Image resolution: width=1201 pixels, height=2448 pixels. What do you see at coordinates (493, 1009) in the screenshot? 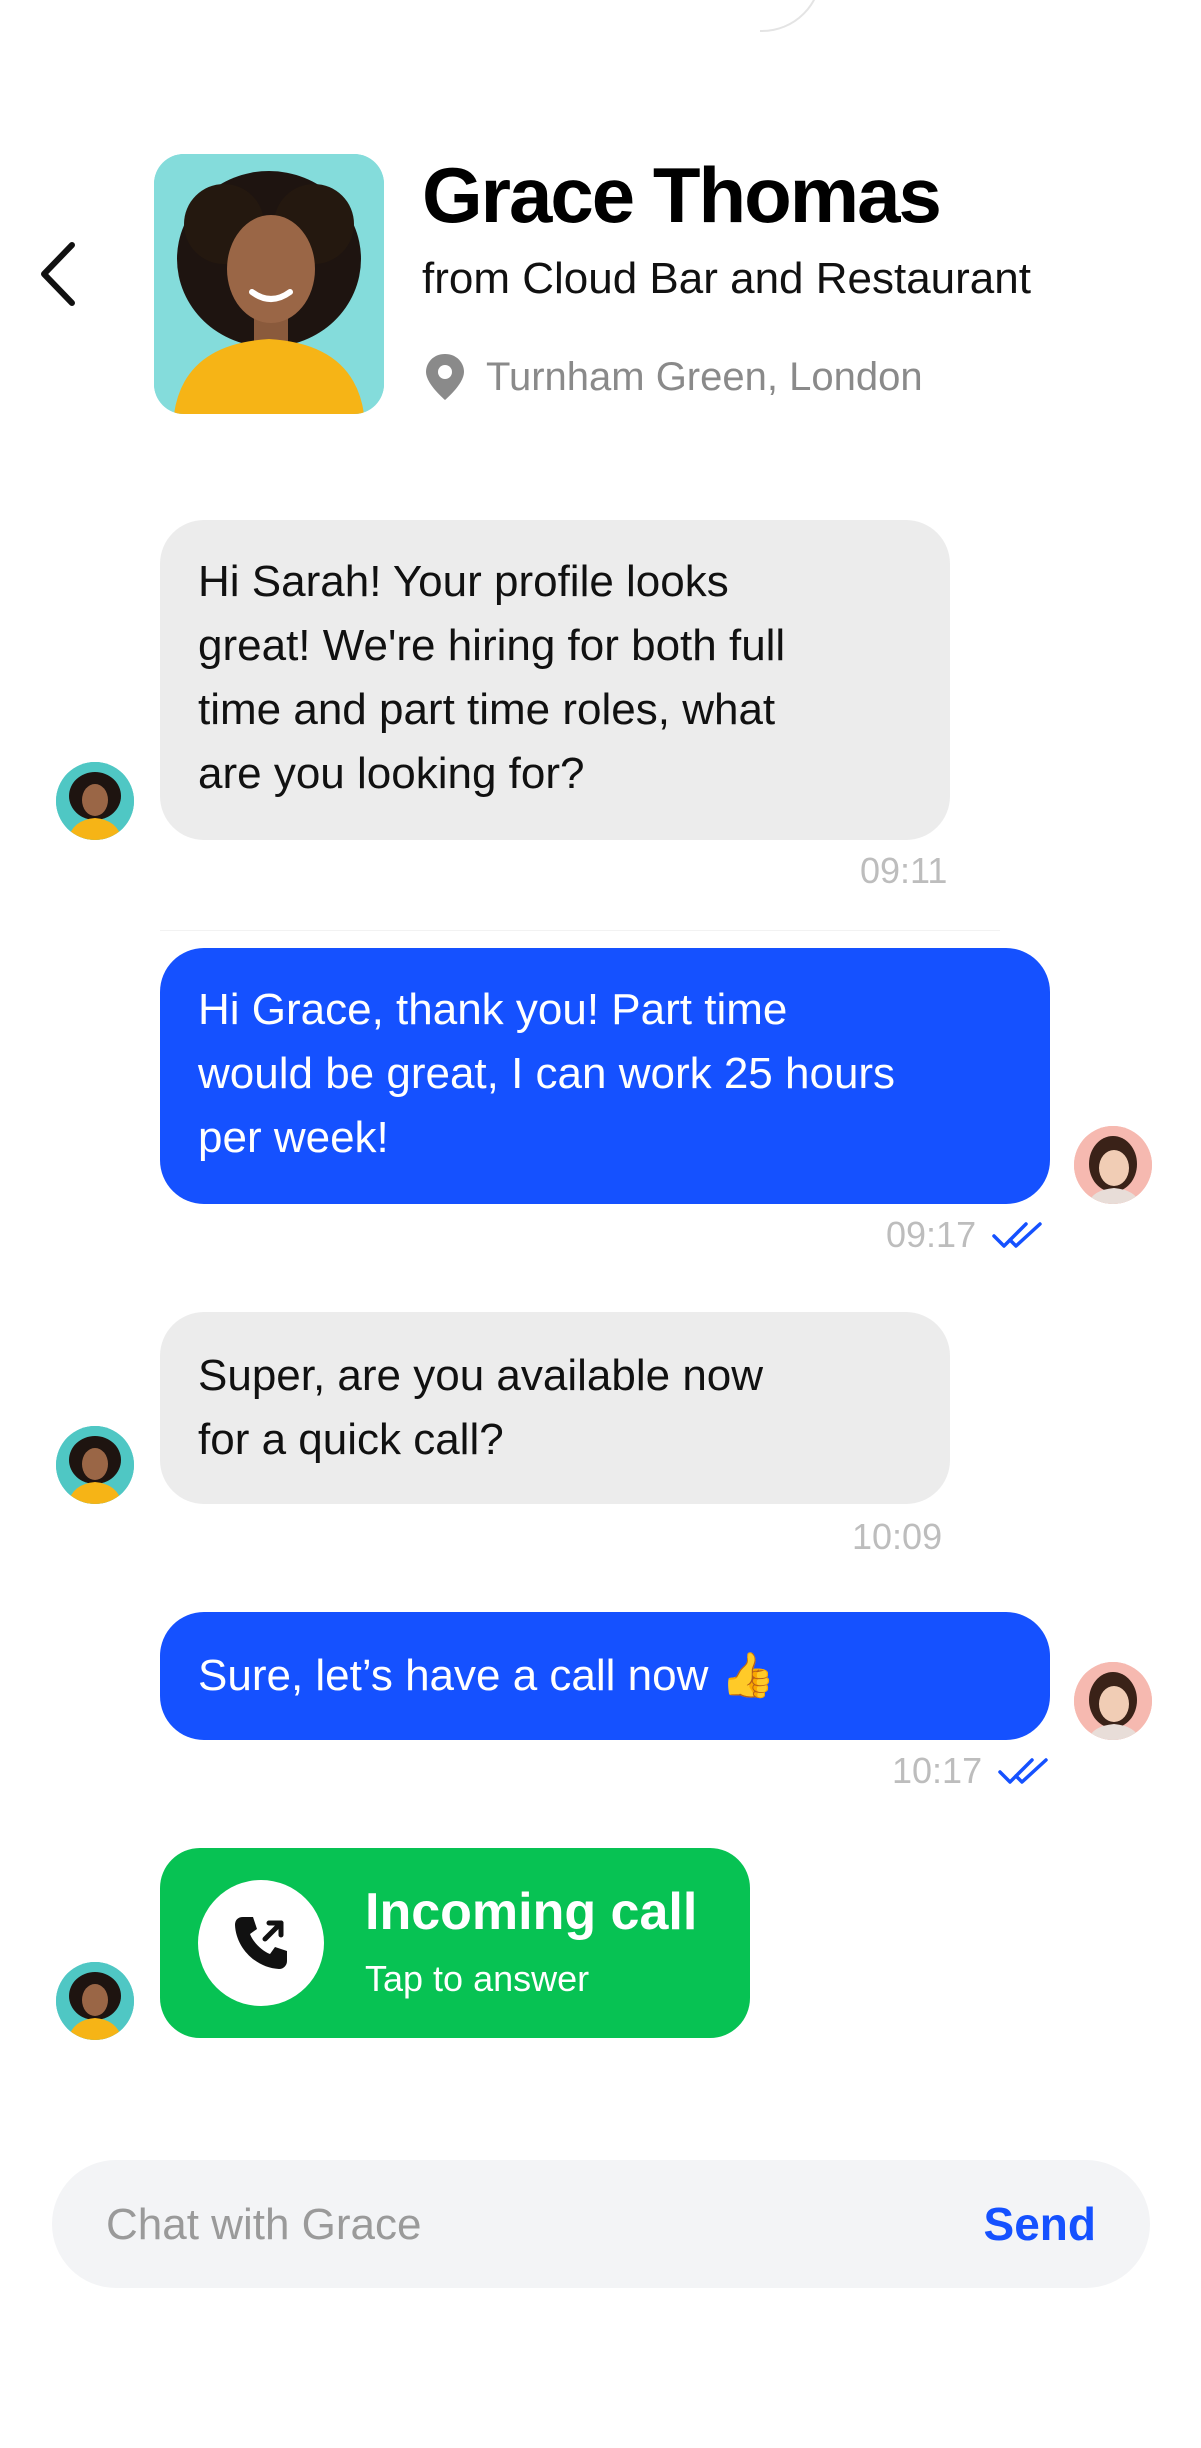
I see `message-line: Hi Grace, thank you! Part time` at bounding box center [493, 1009].